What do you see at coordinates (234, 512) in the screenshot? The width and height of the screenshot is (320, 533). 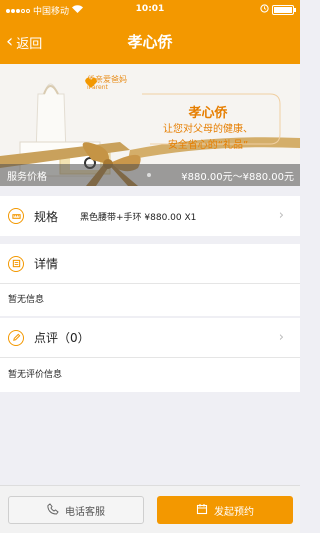 I see `start-booking-label: 发起预约` at bounding box center [234, 512].